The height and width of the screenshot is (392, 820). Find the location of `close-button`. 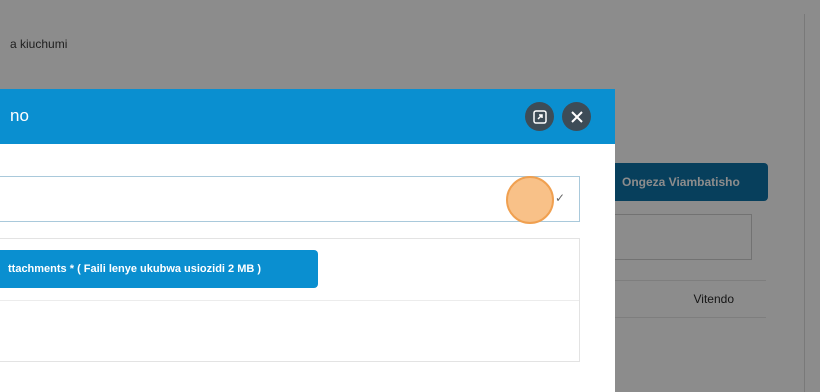

close-button is located at coordinates (576, 116).